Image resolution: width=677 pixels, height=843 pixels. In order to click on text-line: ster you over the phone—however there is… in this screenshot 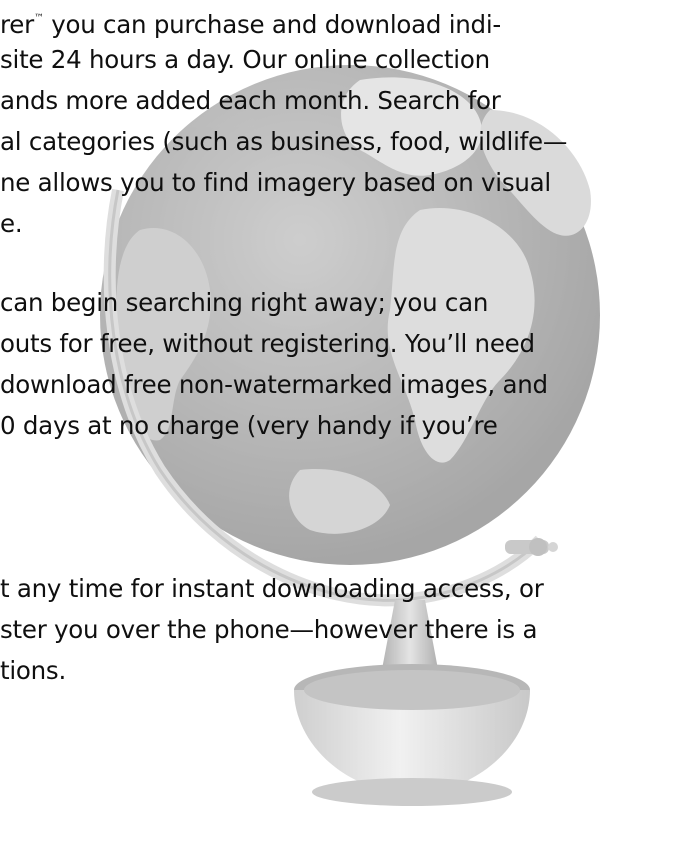, I will do `click(269, 629)`.